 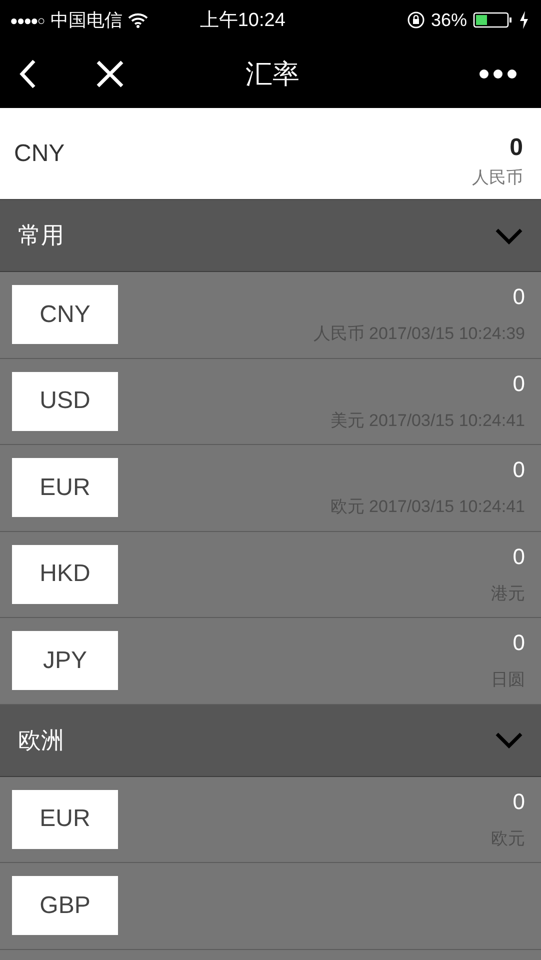 What do you see at coordinates (65, 401) in the screenshot?
I see `currency-code-button: USD` at bounding box center [65, 401].